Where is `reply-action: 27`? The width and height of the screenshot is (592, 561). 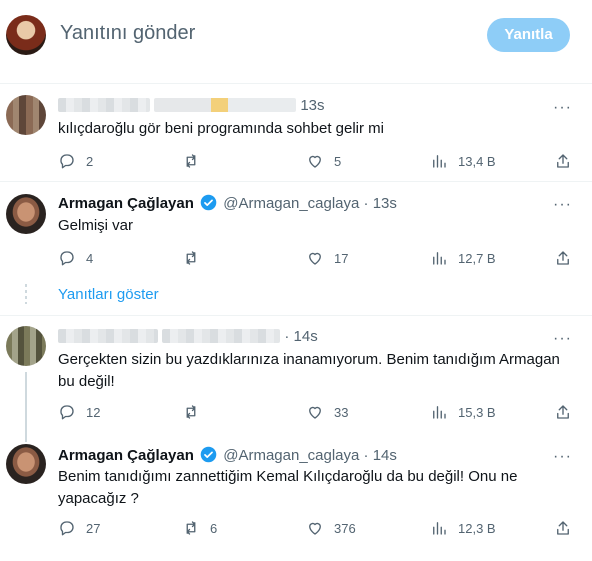
reply-action: 27 is located at coordinates (79, 528).